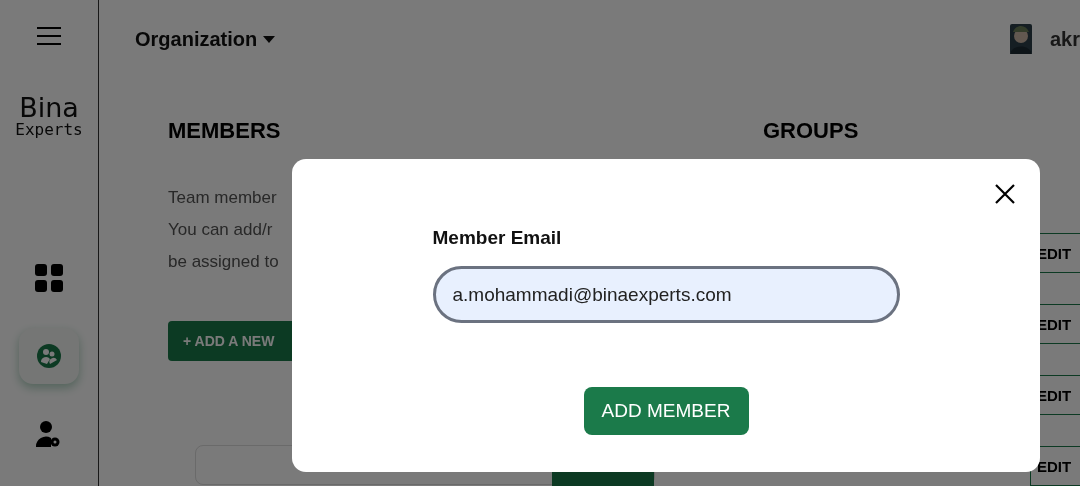 This screenshot has width=1080, height=486. I want to click on logo-text: Bina, so click(49, 107).